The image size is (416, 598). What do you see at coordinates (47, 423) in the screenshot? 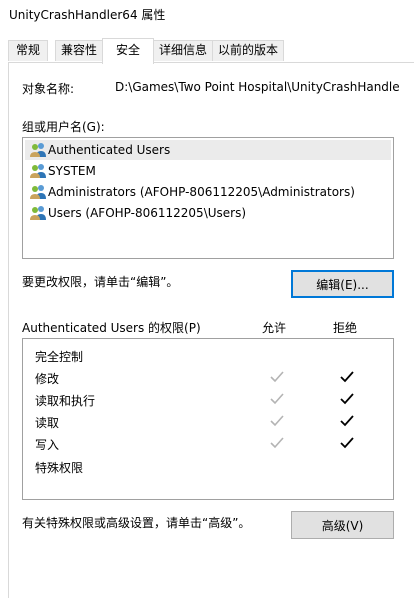
I see `permission-name: 读取` at bounding box center [47, 423].